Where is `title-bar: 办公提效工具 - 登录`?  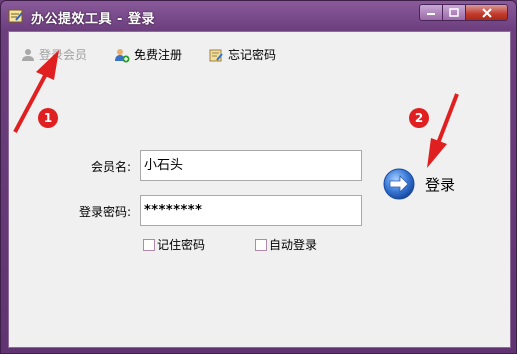
title-bar: 办公提效工具 - 登录 is located at coordinates (258, 16).